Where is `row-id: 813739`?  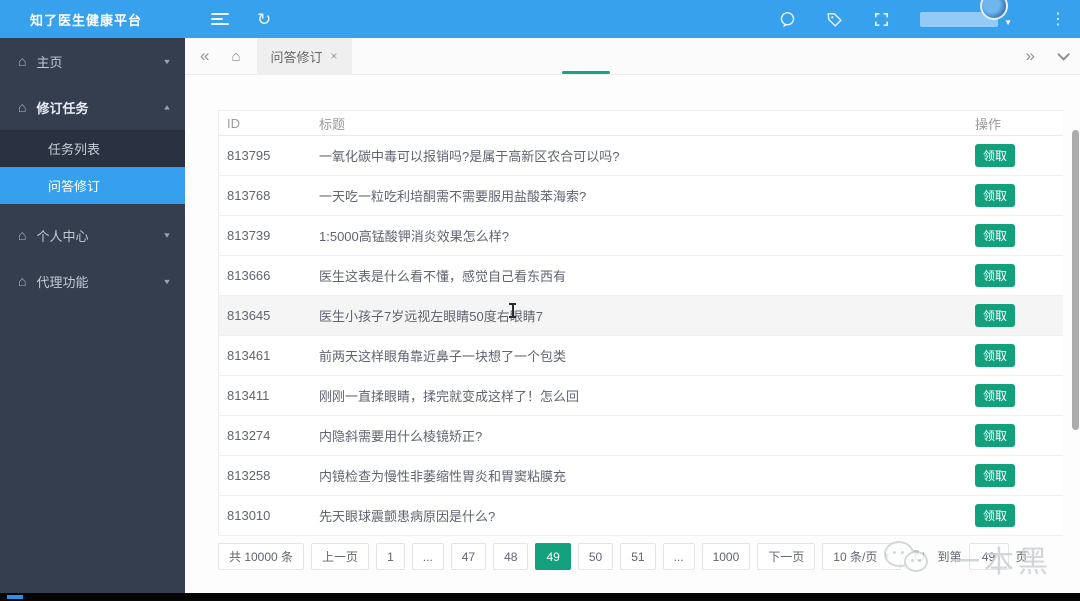
row-id: 813739 is located at coordinates (249, 235).